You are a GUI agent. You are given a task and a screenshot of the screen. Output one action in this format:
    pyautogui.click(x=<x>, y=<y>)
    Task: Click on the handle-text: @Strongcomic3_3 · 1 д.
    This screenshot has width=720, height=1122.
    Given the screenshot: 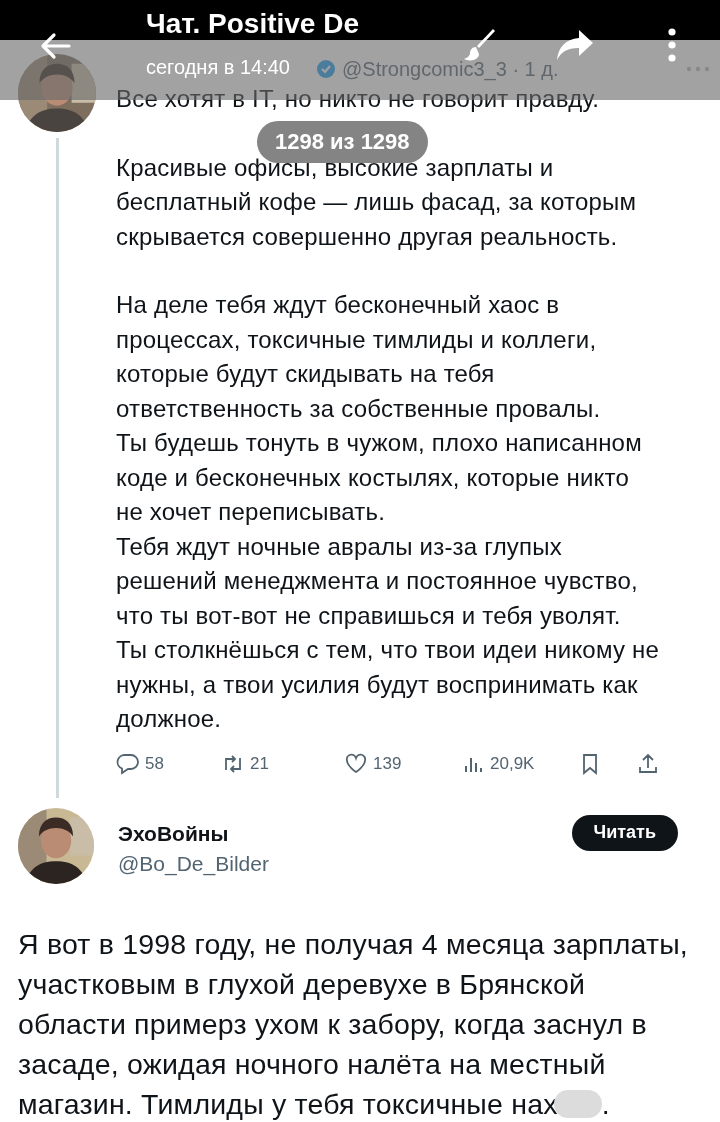 What is the action you would take?
    pyautogui.click(x=450, y=69)
    